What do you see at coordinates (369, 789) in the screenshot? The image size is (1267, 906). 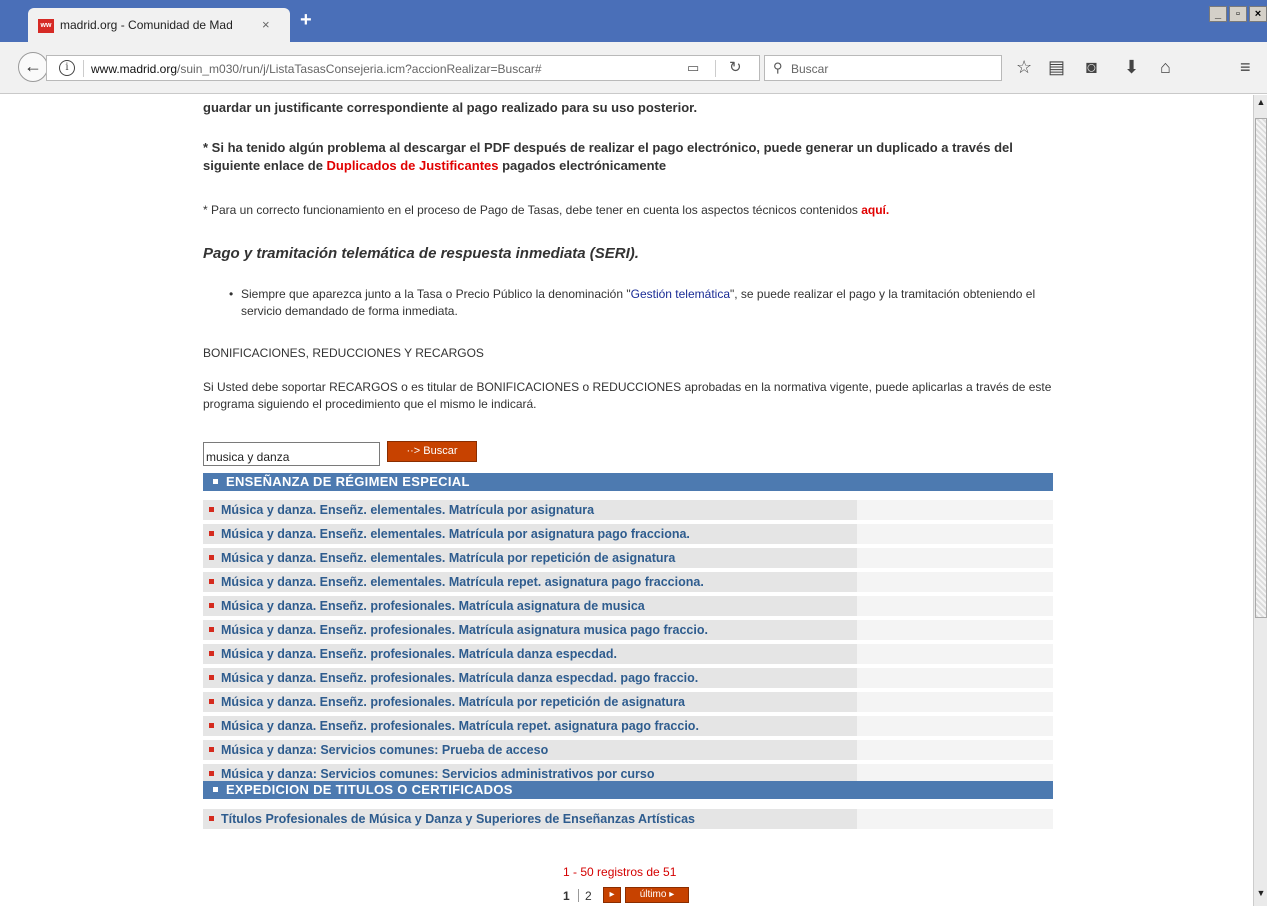 I see `category-title: EXPEDICION DE TITULOS O CERTIFICADOS` at bounding box center [369, 789].